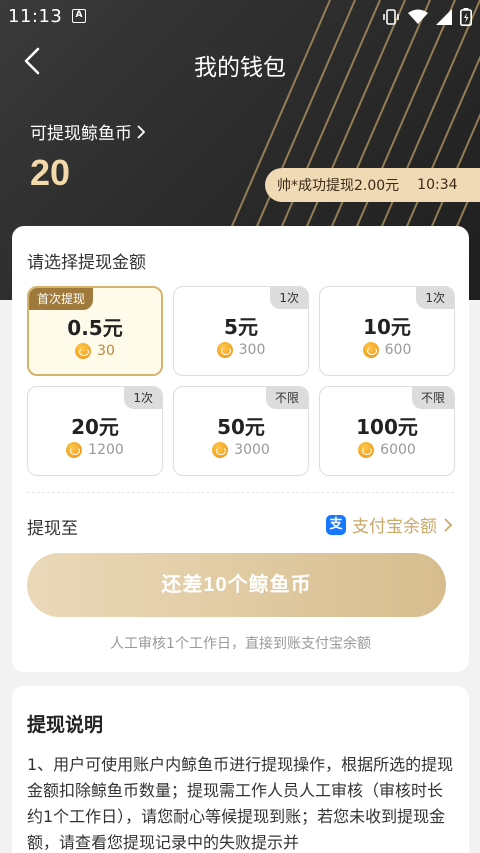  I want to click on withdraw-to-label: 提现至, so click(52, 529).